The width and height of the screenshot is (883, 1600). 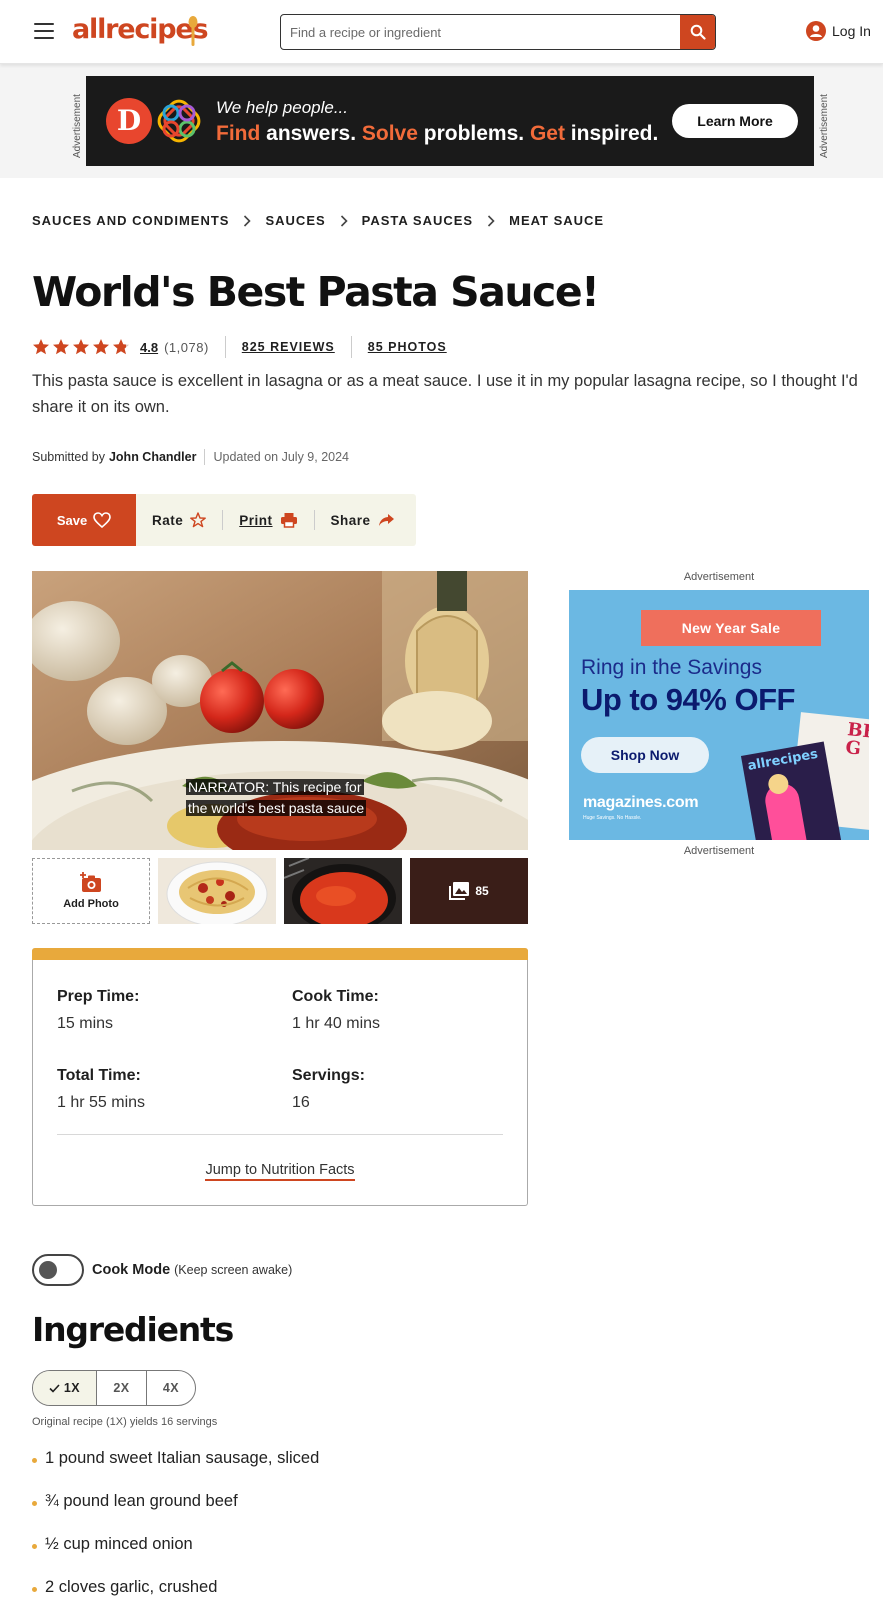 I want to click on rating-value: 4.8, so click(x=149, y=347).